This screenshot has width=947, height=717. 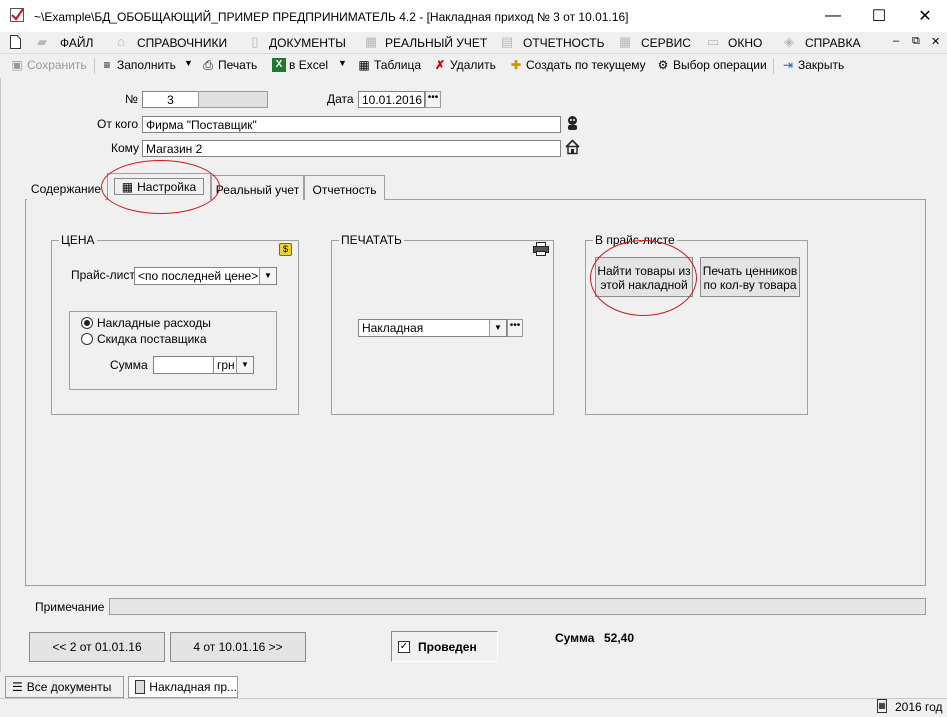 What do you see at coordinates (619, 638) in the screenshot?
I see `total-sum-value: 52,40` at bounding box center [619, 638].